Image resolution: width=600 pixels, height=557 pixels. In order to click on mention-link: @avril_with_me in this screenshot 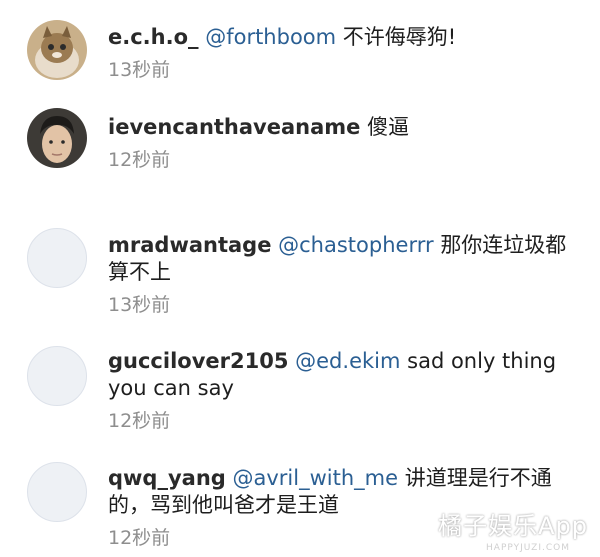, I will do `click(316, 478)`.